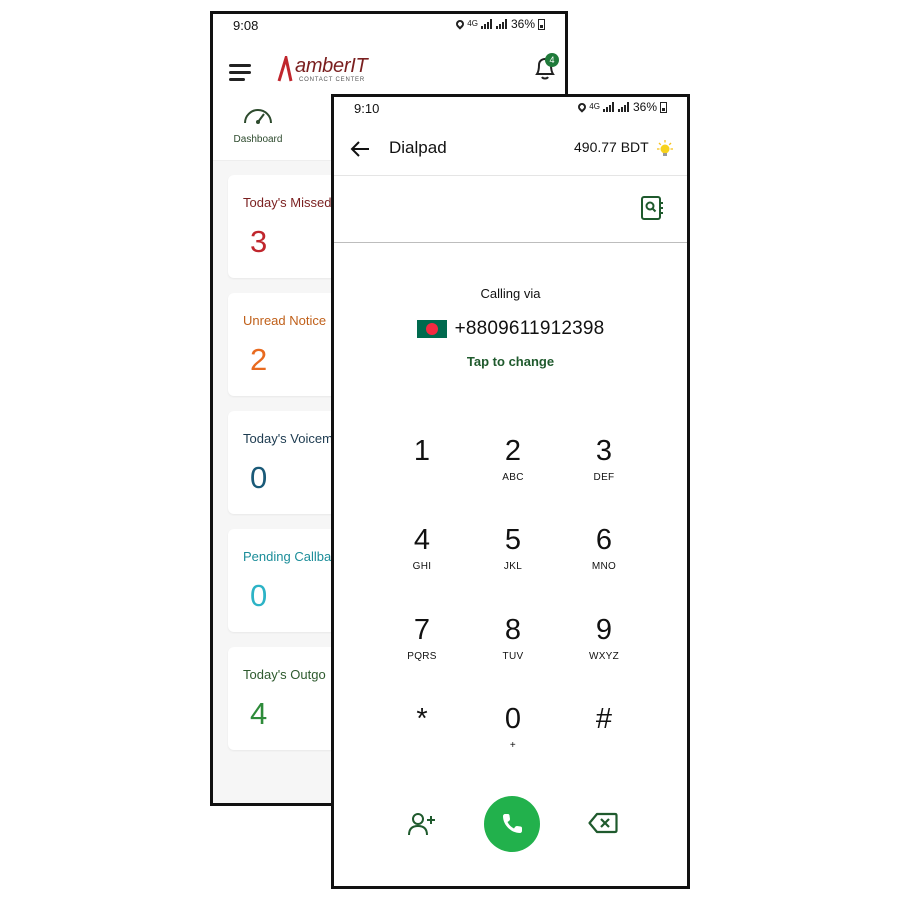 The height and width of the screenshot is (900, 900). I want to click on status-time: 9:10, so click(367, 108).